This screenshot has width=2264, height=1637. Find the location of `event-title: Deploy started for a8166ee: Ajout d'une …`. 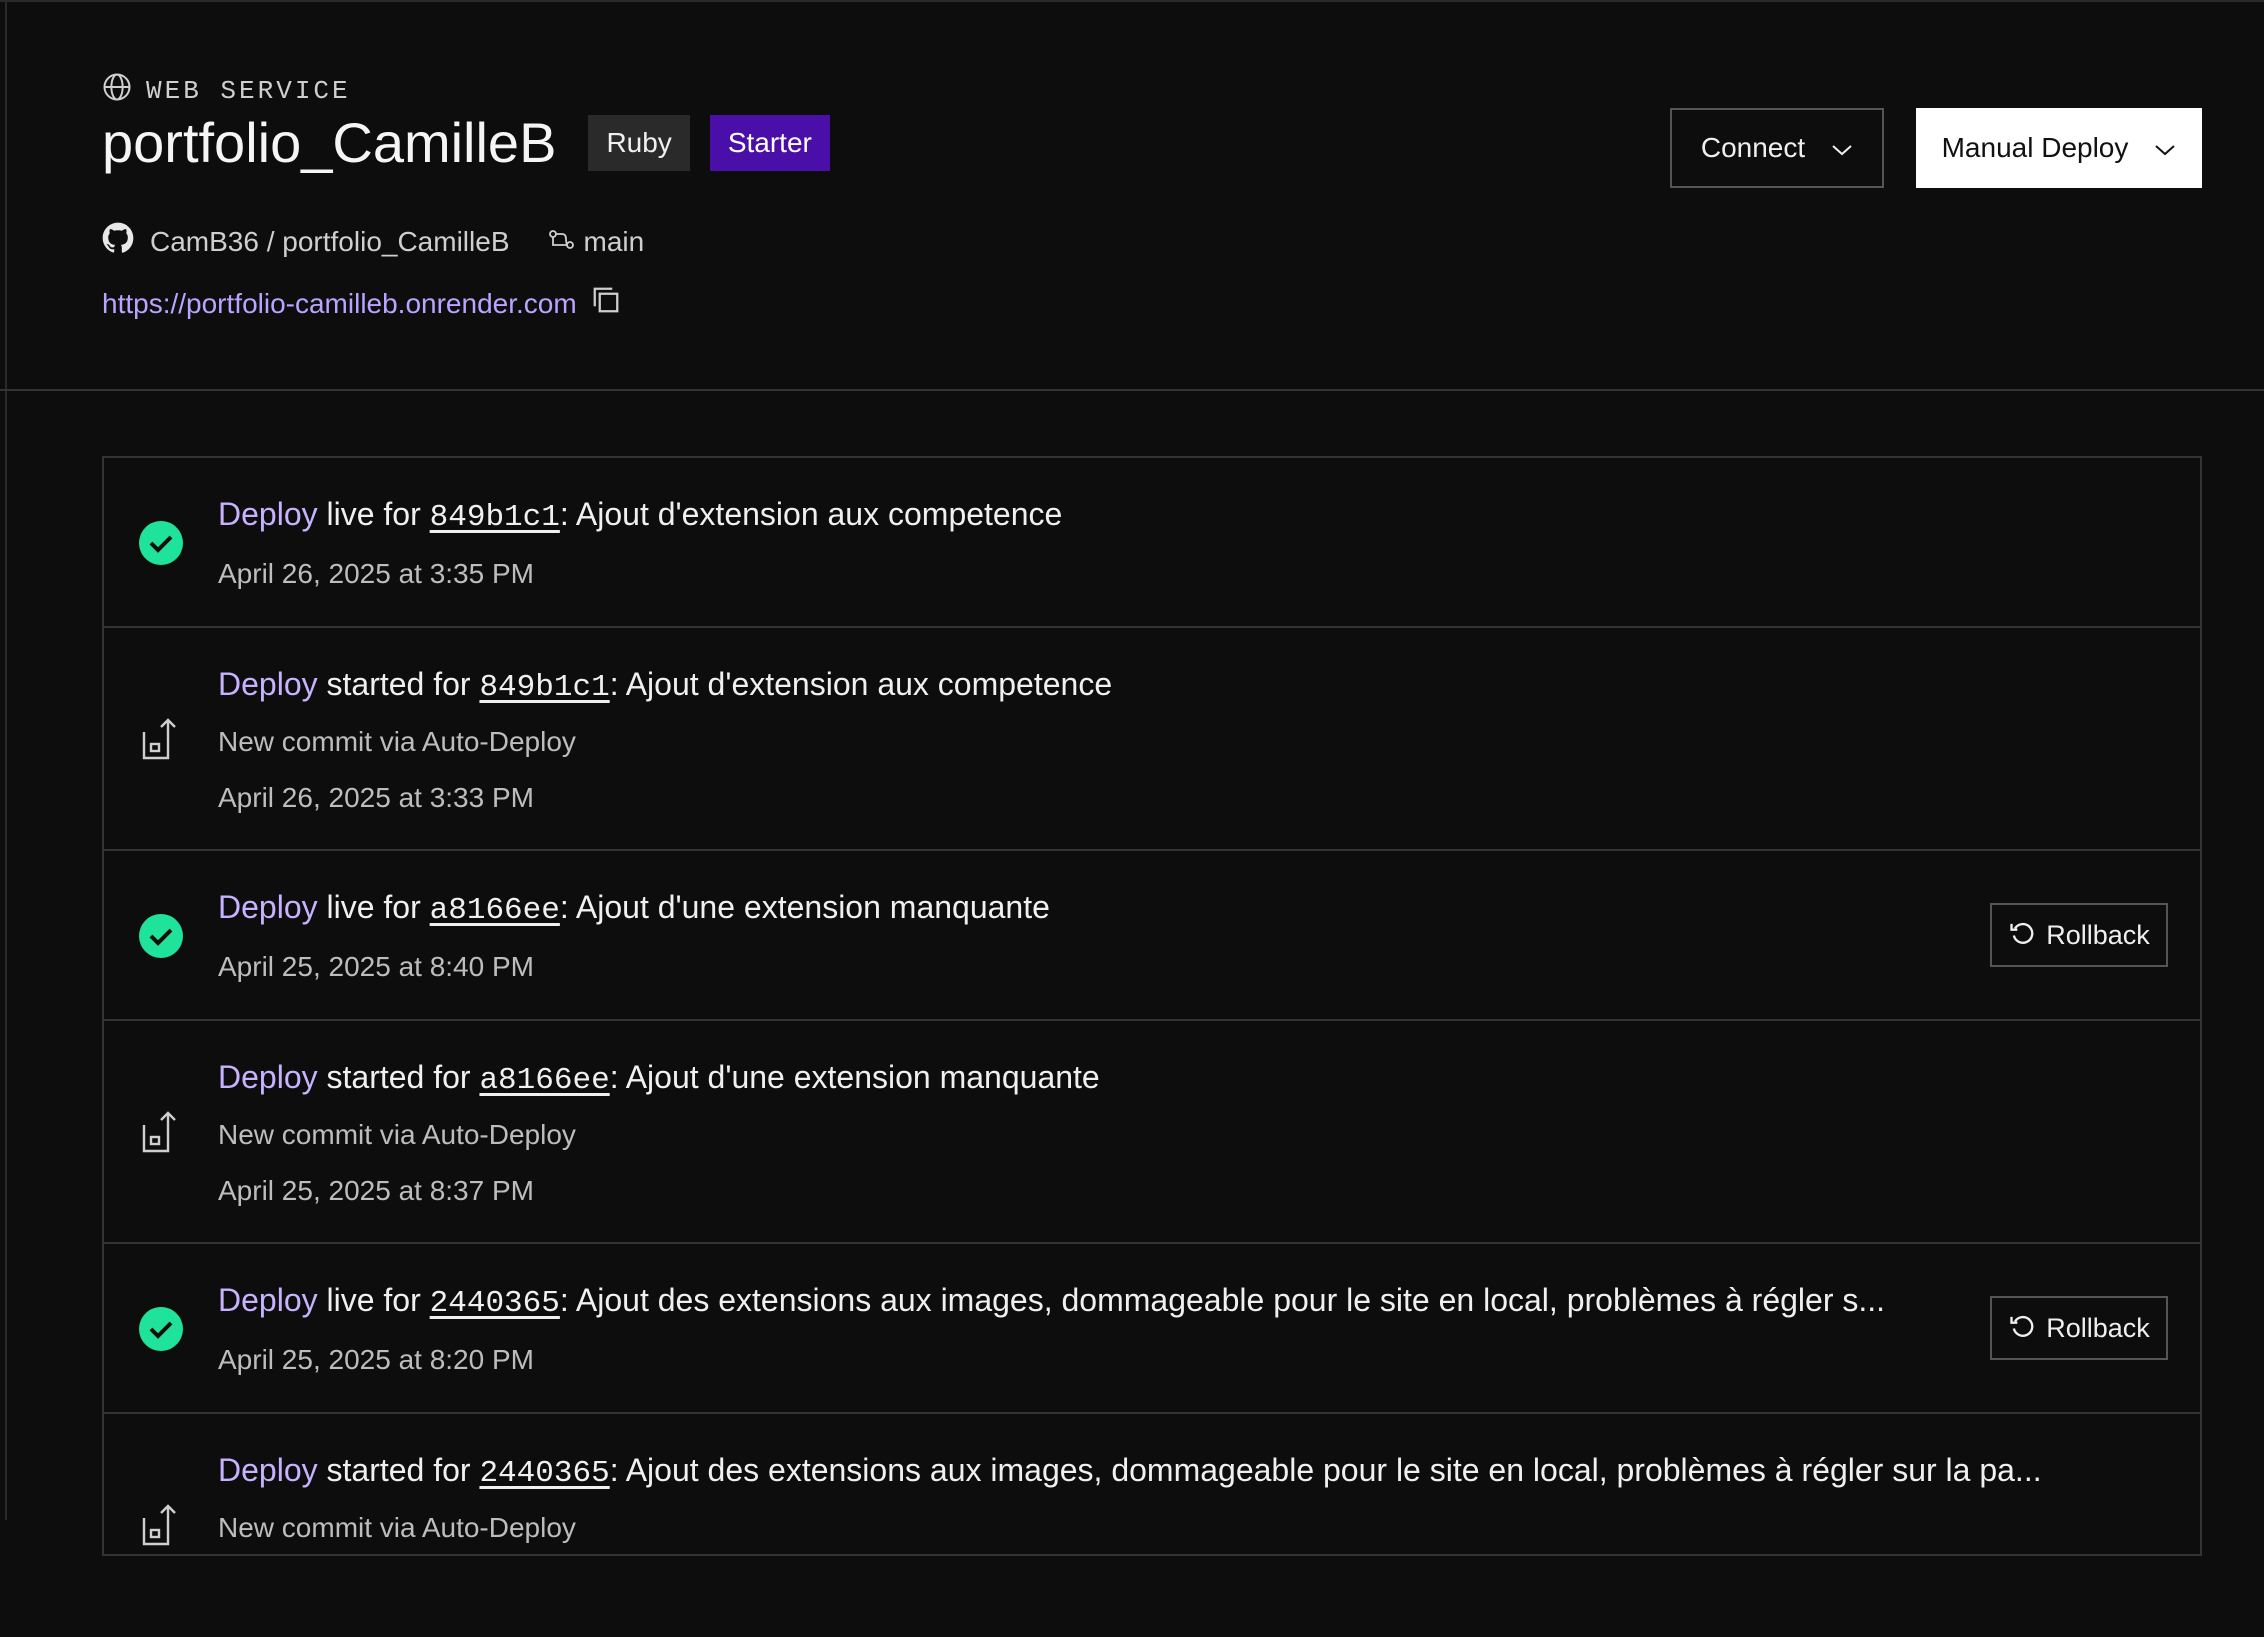

event-title: Deploy started for a8166ee: Ajout d'une … is located at coordinates (659, 1078).